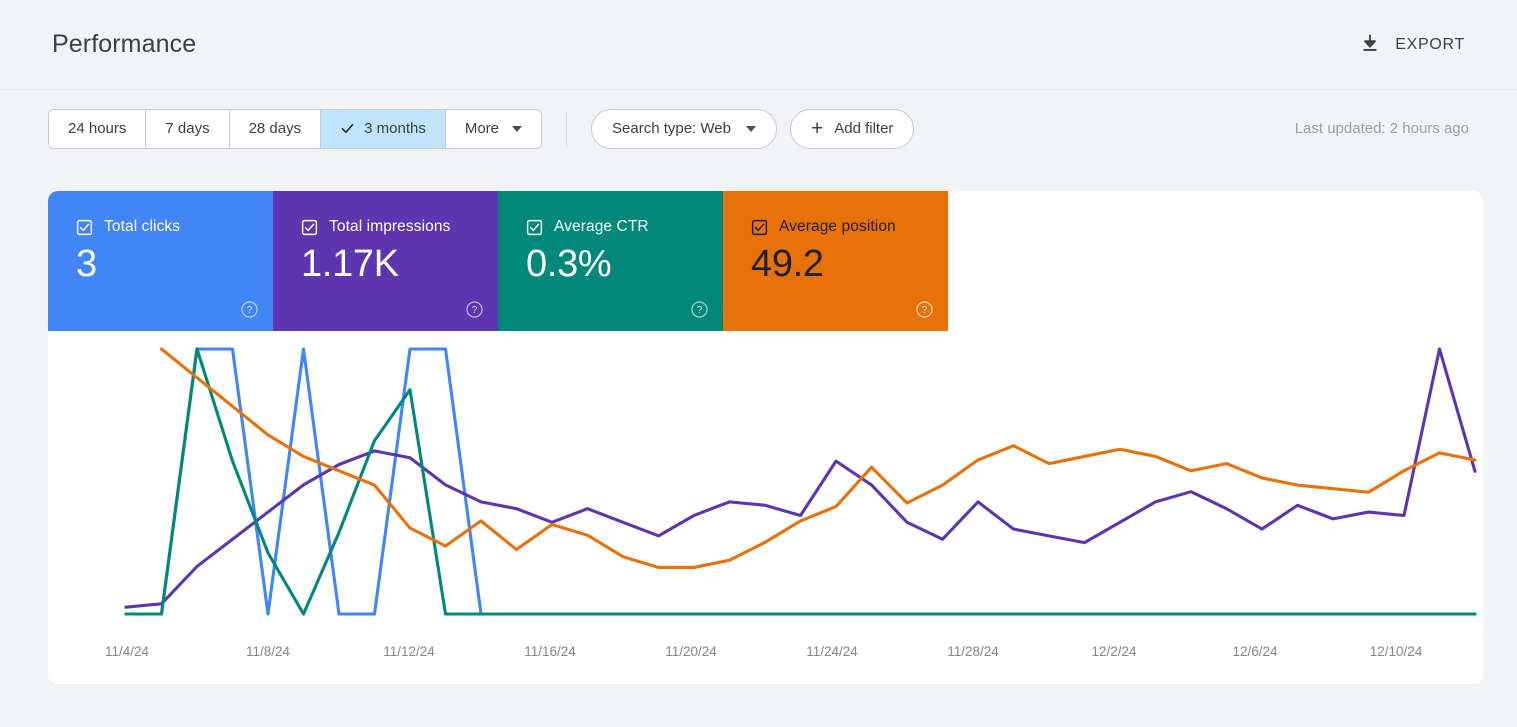 Image resolution: width=1517 pixels, height=727 pixels. What do you see at coordinates (1430, 44) in the screenshot?
I see `export-label: EXPORT` at bounding box center [1430, 44].